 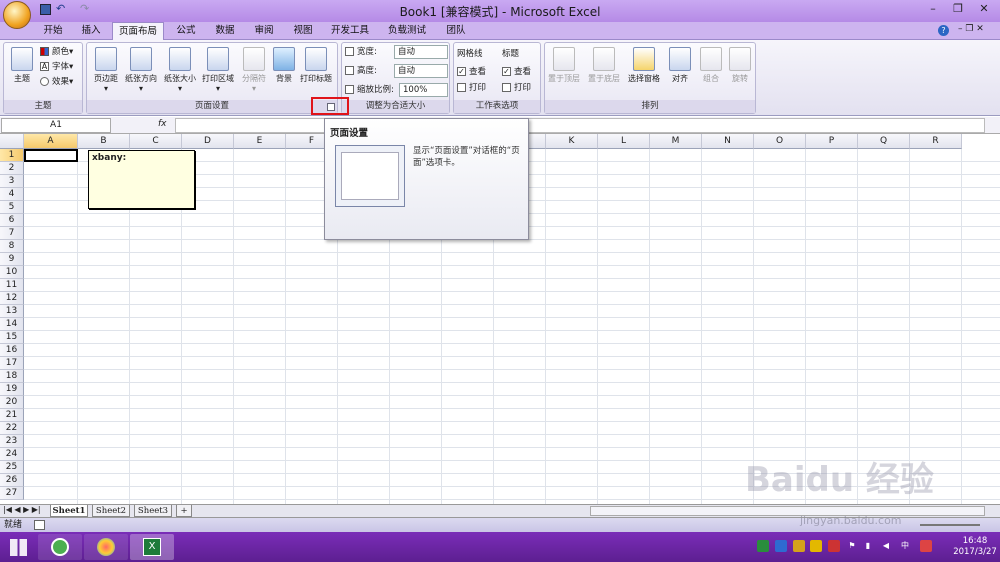 I want to click on margins-button: 页边距 ▾, so click(x=106, y=72).